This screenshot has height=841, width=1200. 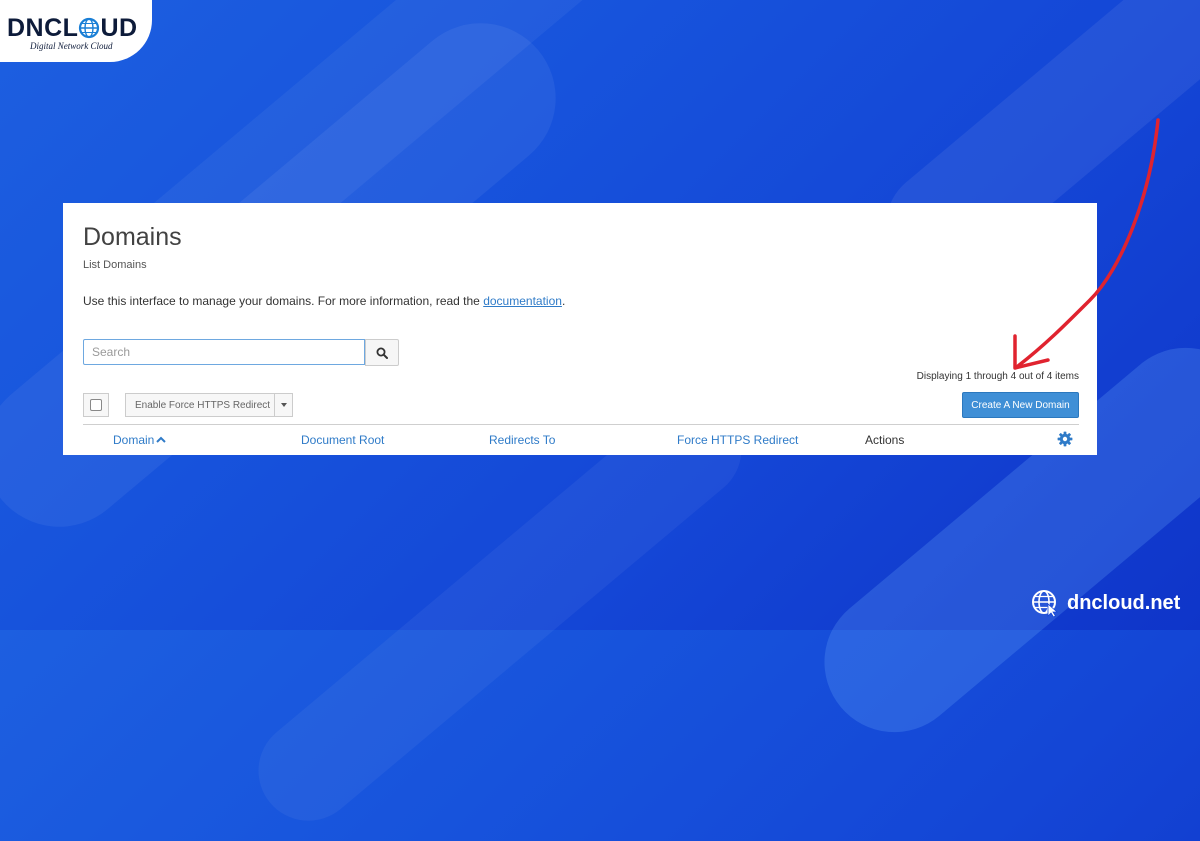 What do you see at coordinates (581, 424) in the screenshot?
I see `table-divider` at bounding box center [581, 424].